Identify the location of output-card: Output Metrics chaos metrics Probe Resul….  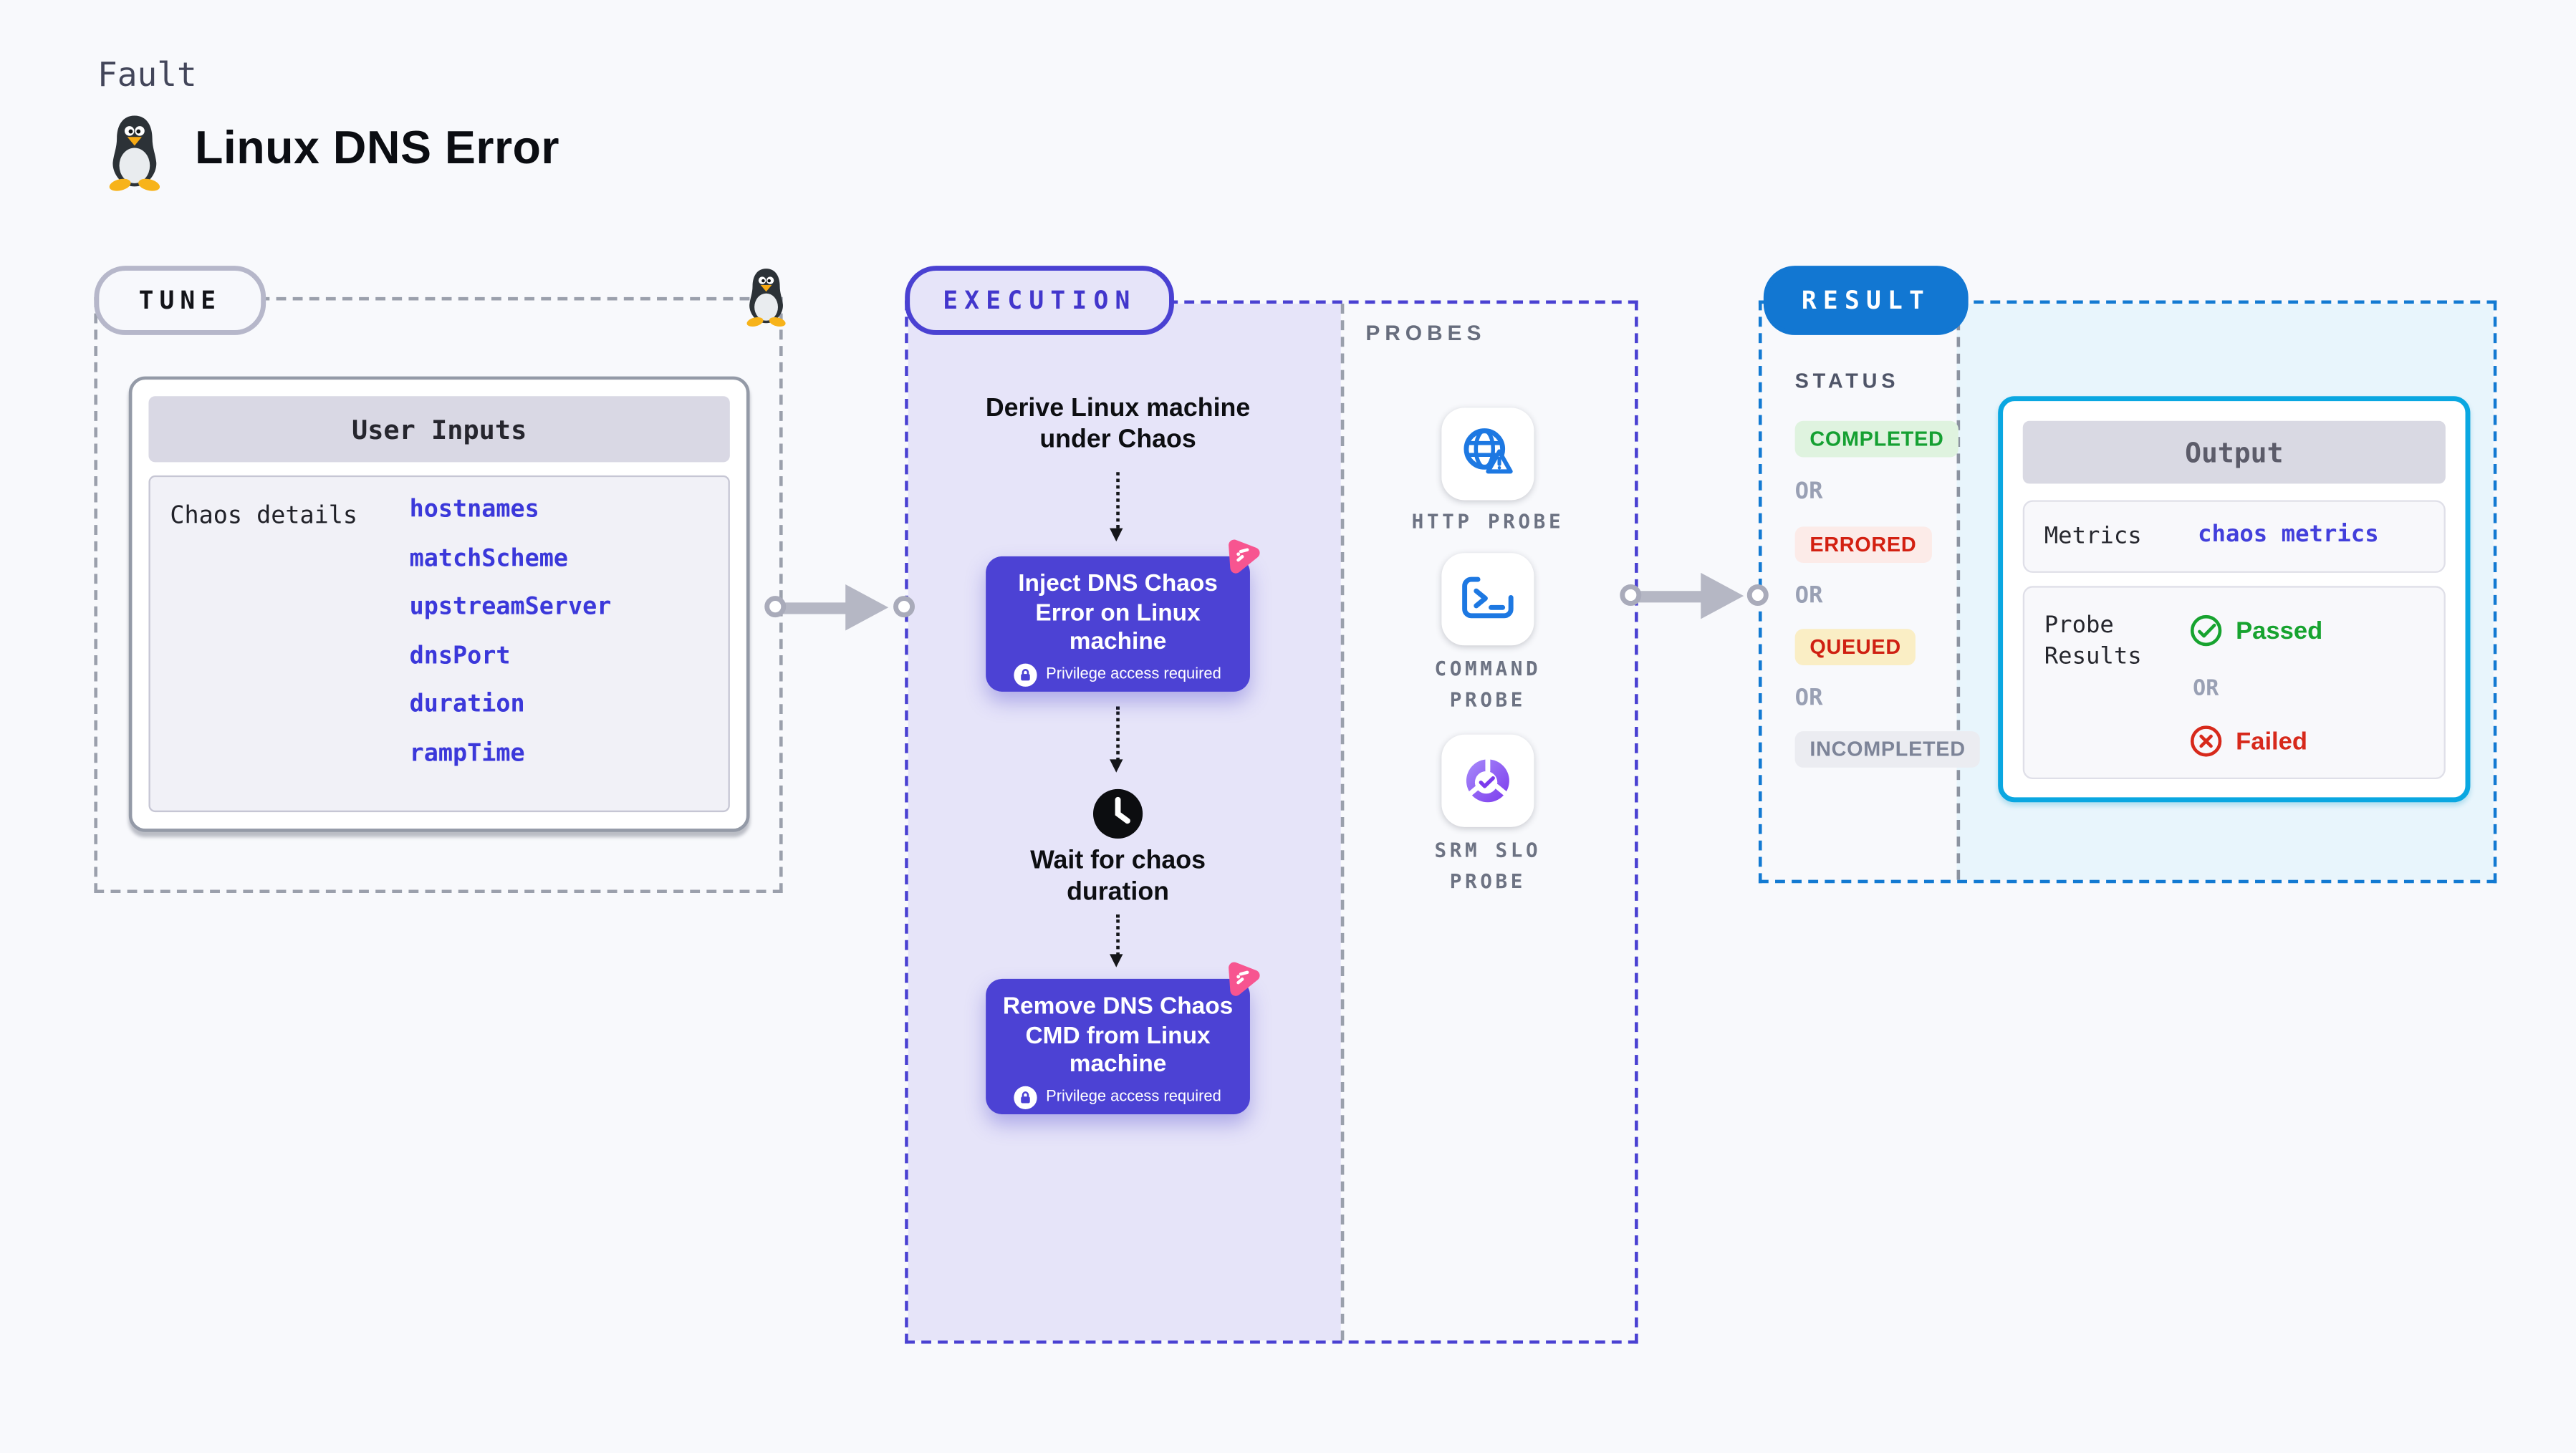
(2234, 599).